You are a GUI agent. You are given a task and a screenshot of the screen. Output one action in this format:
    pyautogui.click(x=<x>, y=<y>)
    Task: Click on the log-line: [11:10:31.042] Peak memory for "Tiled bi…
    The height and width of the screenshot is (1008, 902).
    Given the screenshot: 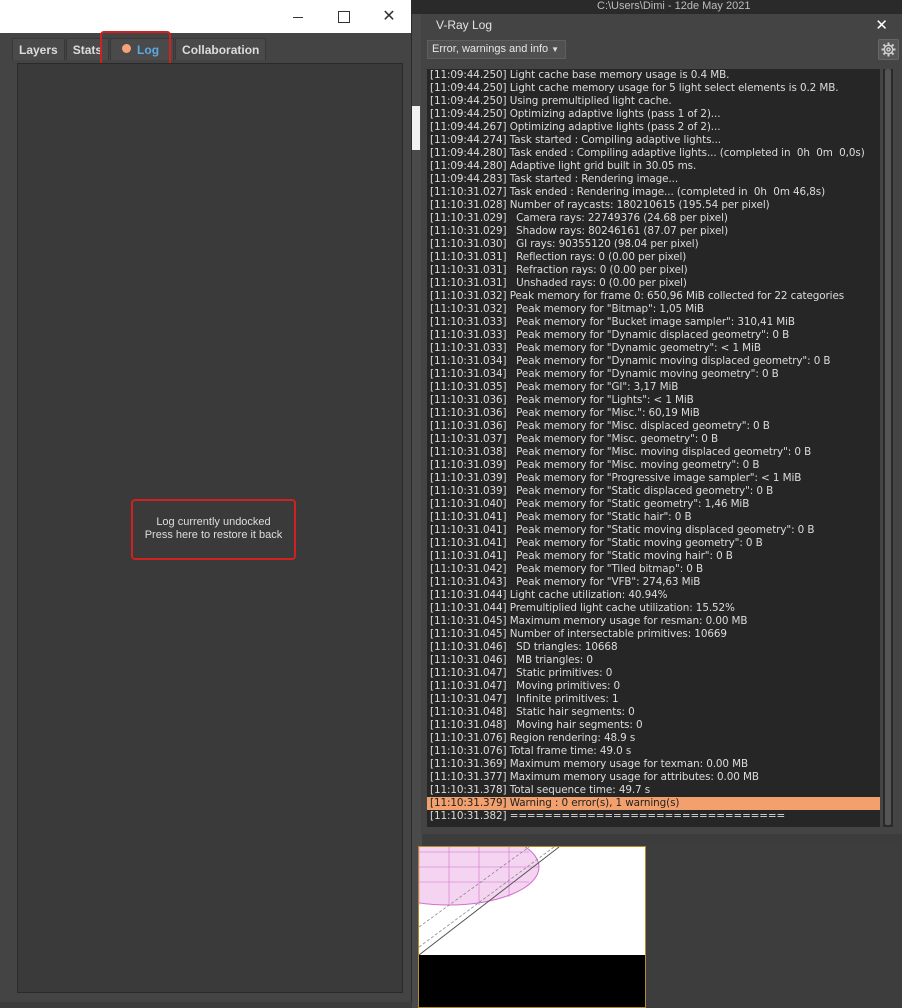 What is the action you would take?
    pyautogui.click(x=567, y=569)
    